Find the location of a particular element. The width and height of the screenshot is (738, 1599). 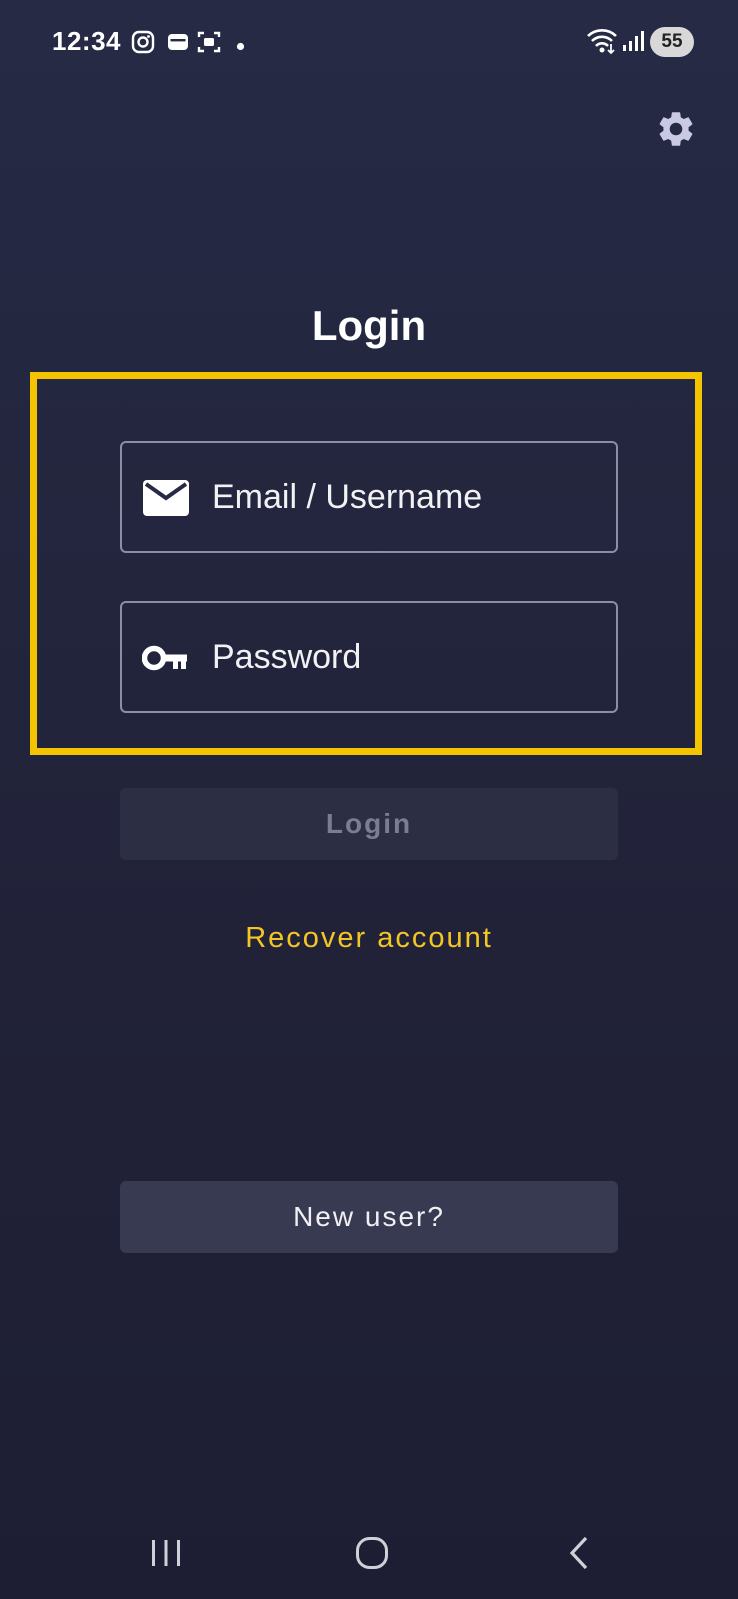

email-field: Email / Username is located at coordinates (369, 497).